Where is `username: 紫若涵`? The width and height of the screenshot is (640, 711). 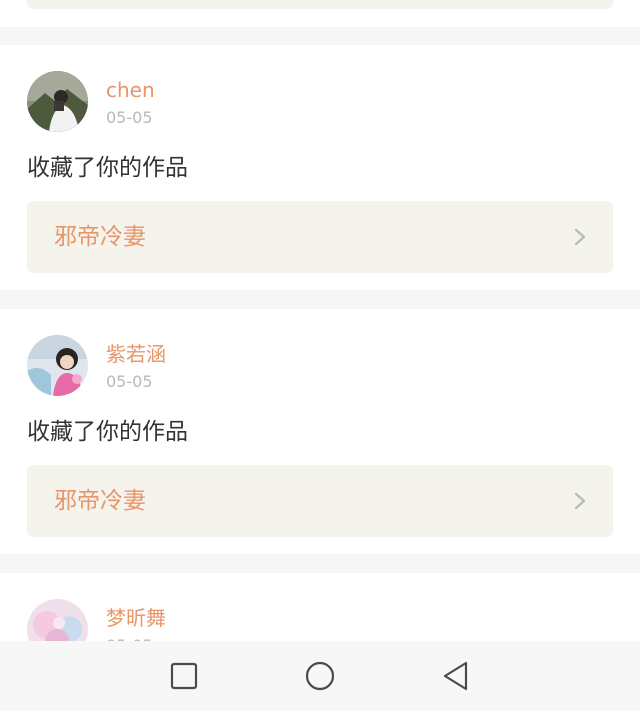
username: 紫若涵 is located at coordinates (136, 354).